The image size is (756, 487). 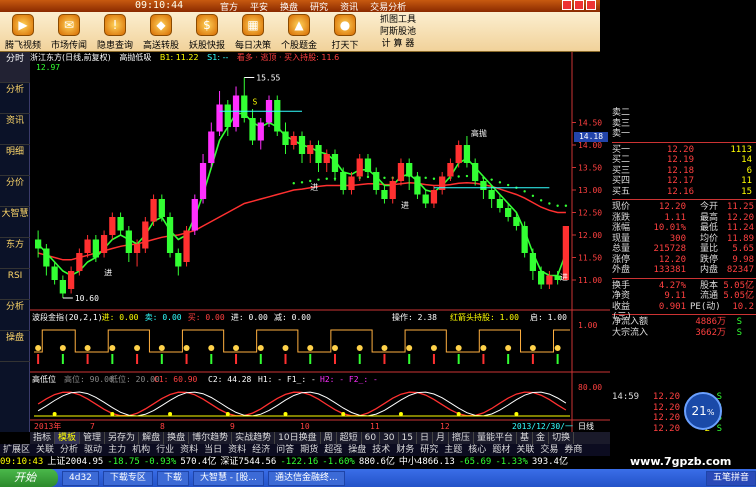 I want to click on sub-tab: 研究, so click(x=429, y=450).